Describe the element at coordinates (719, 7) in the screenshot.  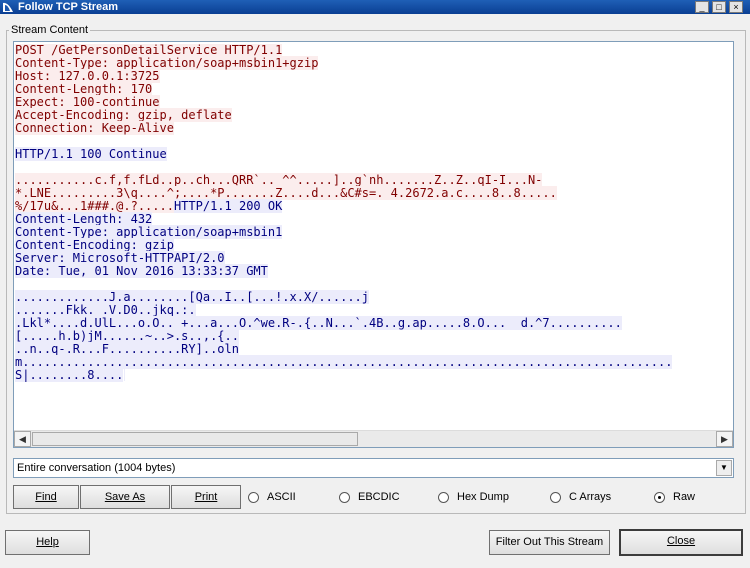
I see `maximize-button: □` at that location.